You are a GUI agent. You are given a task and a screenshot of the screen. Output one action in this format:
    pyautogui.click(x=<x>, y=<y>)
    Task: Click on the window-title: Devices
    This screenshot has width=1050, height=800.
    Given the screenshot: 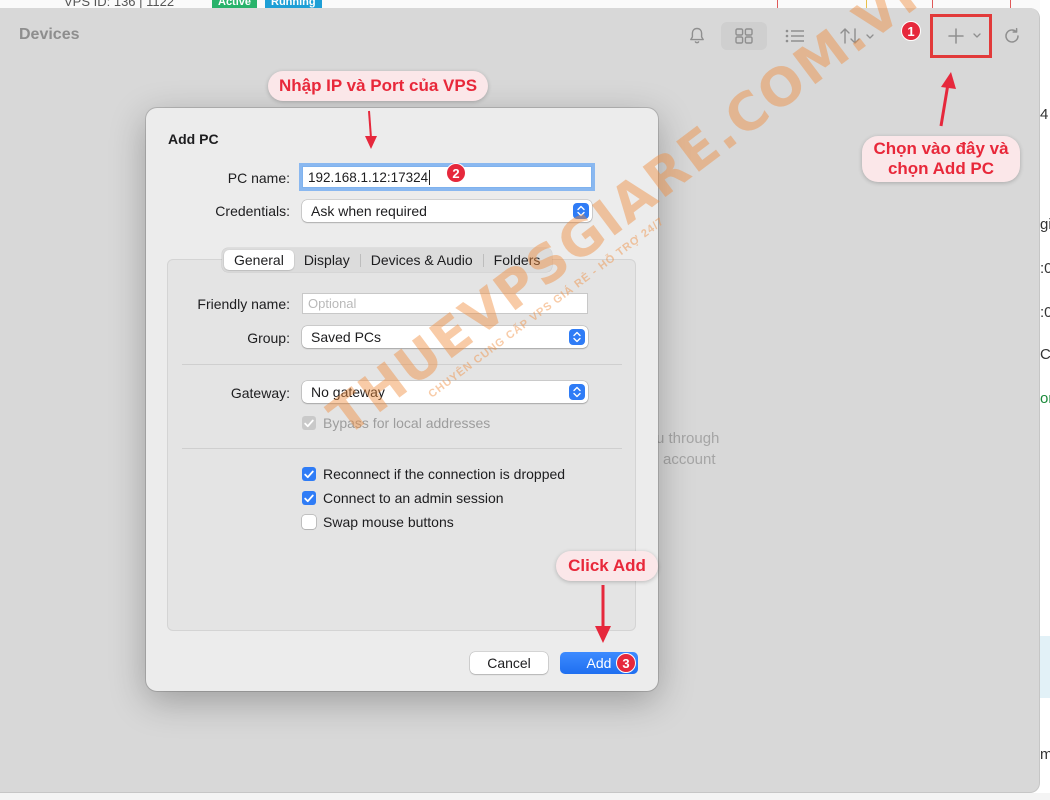 What is the action you would take?
    pyautogui.click(x=49, y=34)
    